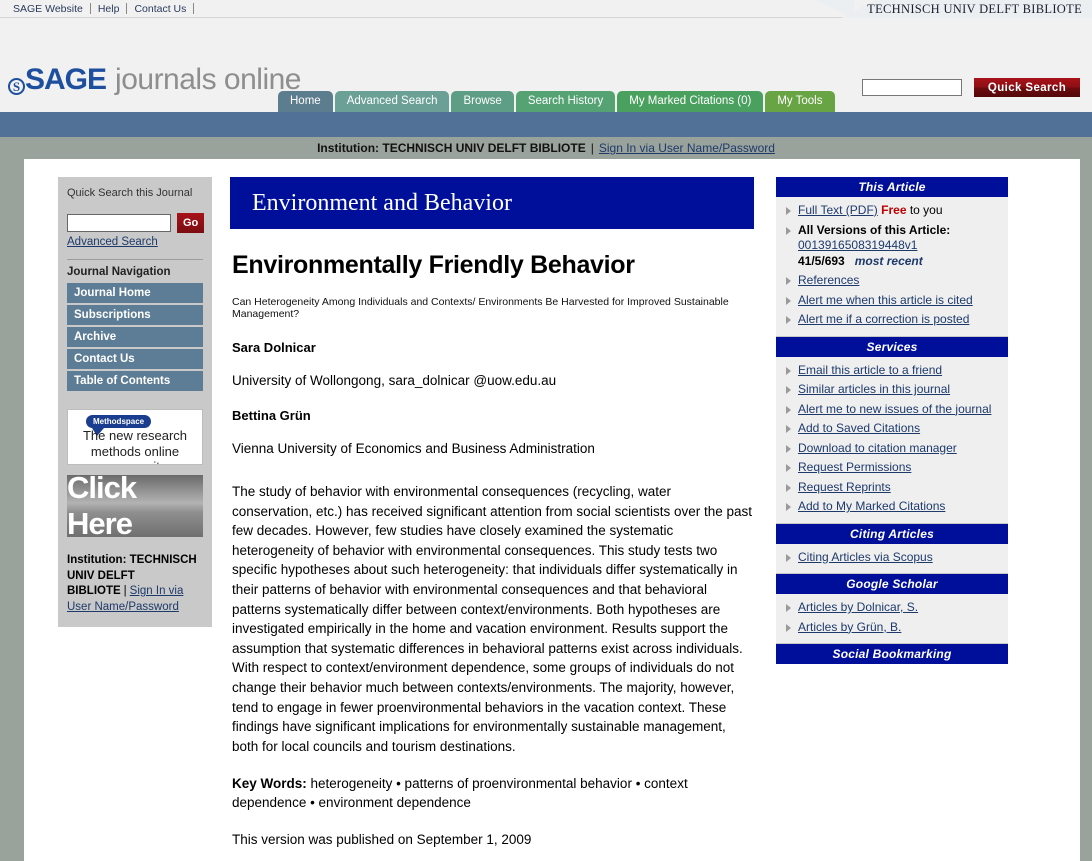  I want to click on link-contact-us: Contact Us, so click(160, 9).